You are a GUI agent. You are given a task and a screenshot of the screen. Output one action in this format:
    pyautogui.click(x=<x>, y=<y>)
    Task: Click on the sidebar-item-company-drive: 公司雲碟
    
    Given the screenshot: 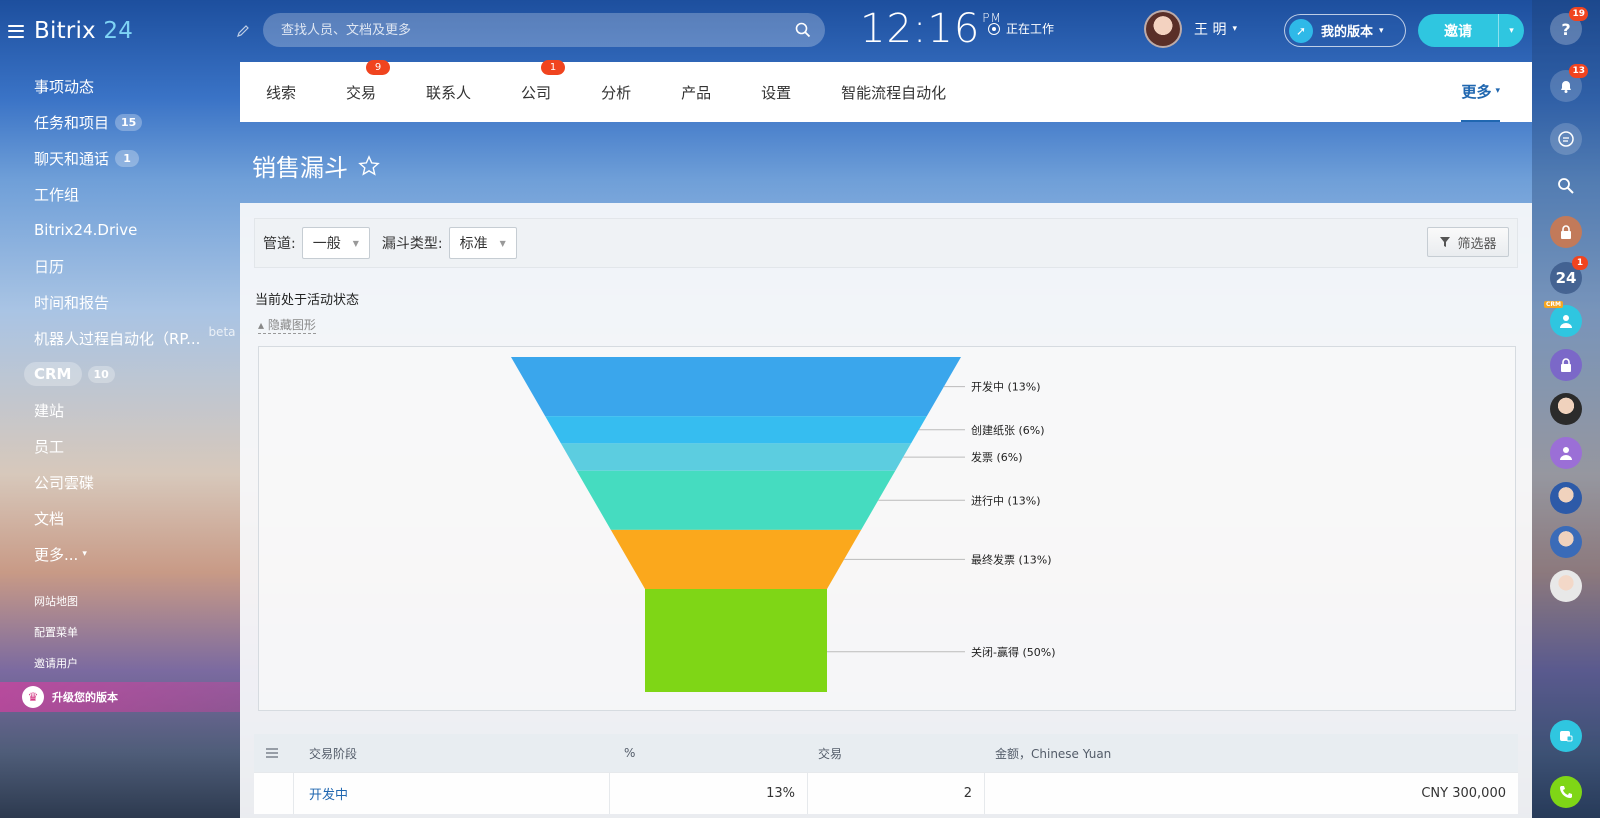 What is the action you would take?
    pyautogui.click(x=120, y=482)
    